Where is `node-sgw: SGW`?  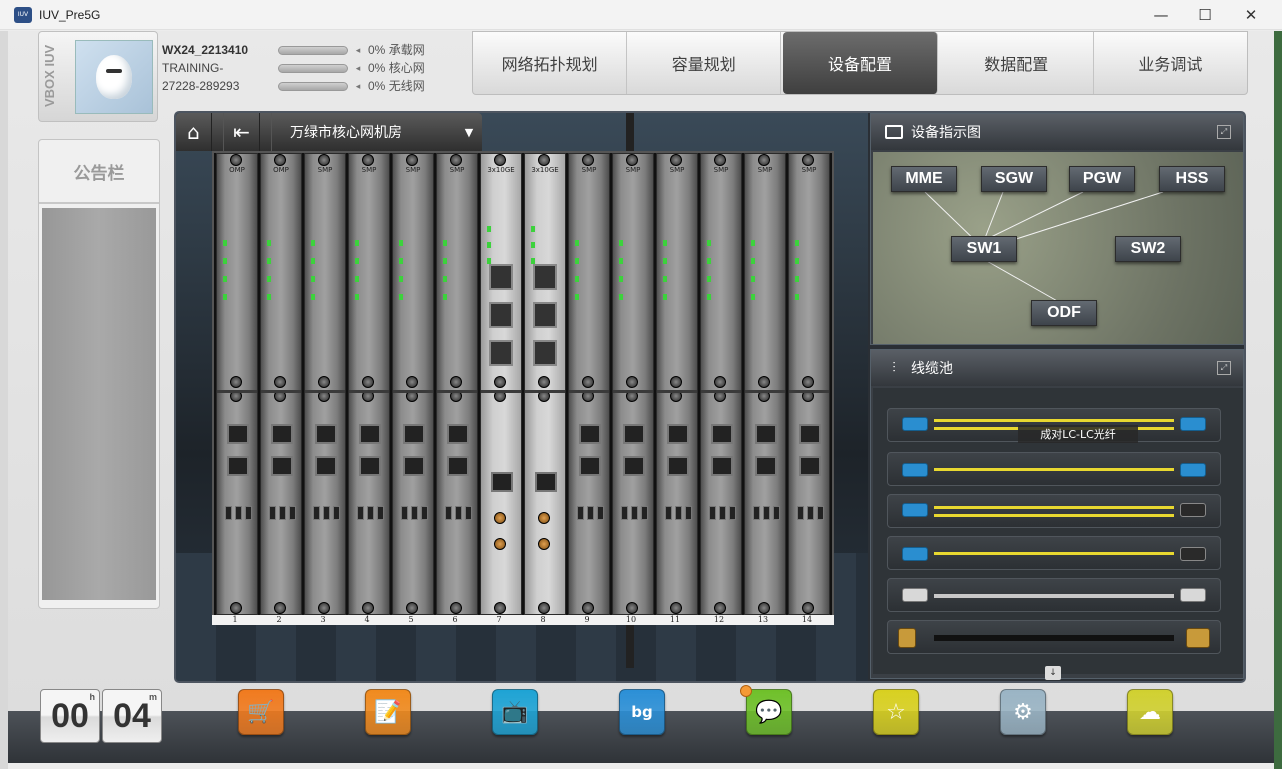 node-sgw: SGW is located at coordinates (1014, 179).